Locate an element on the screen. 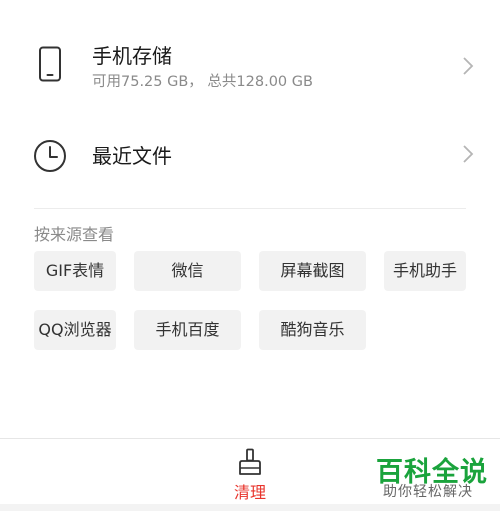 Image resolution: width=500 pixels, height=511 pixels. clock-icon is located at coordinates (50, 156).